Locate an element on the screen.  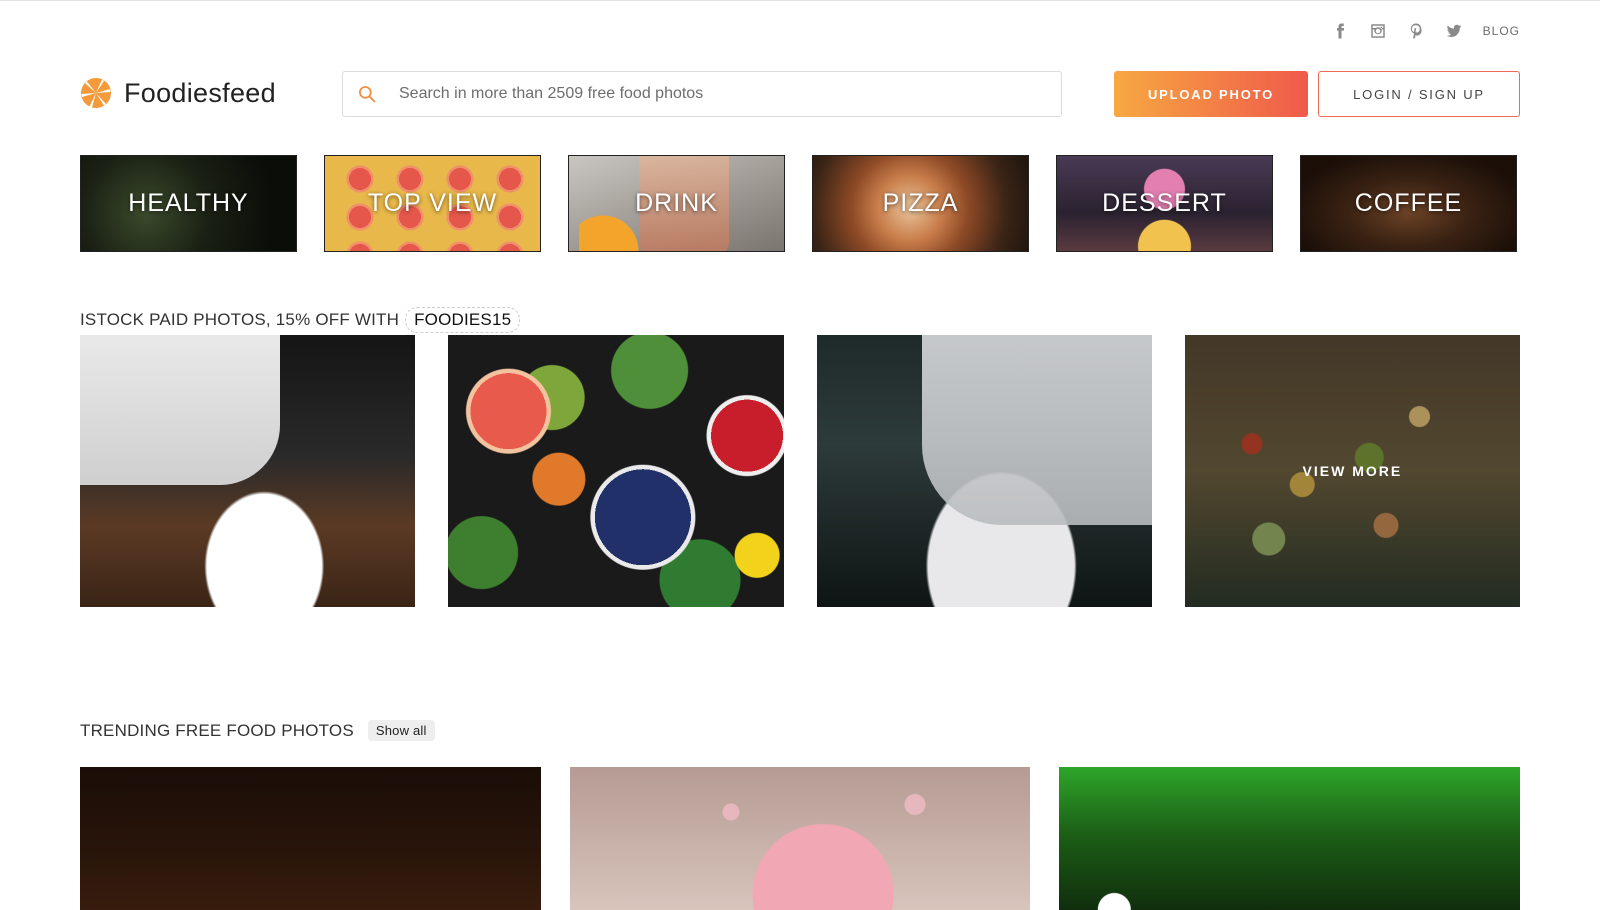
search-bar is located at coordinates (702, 94).